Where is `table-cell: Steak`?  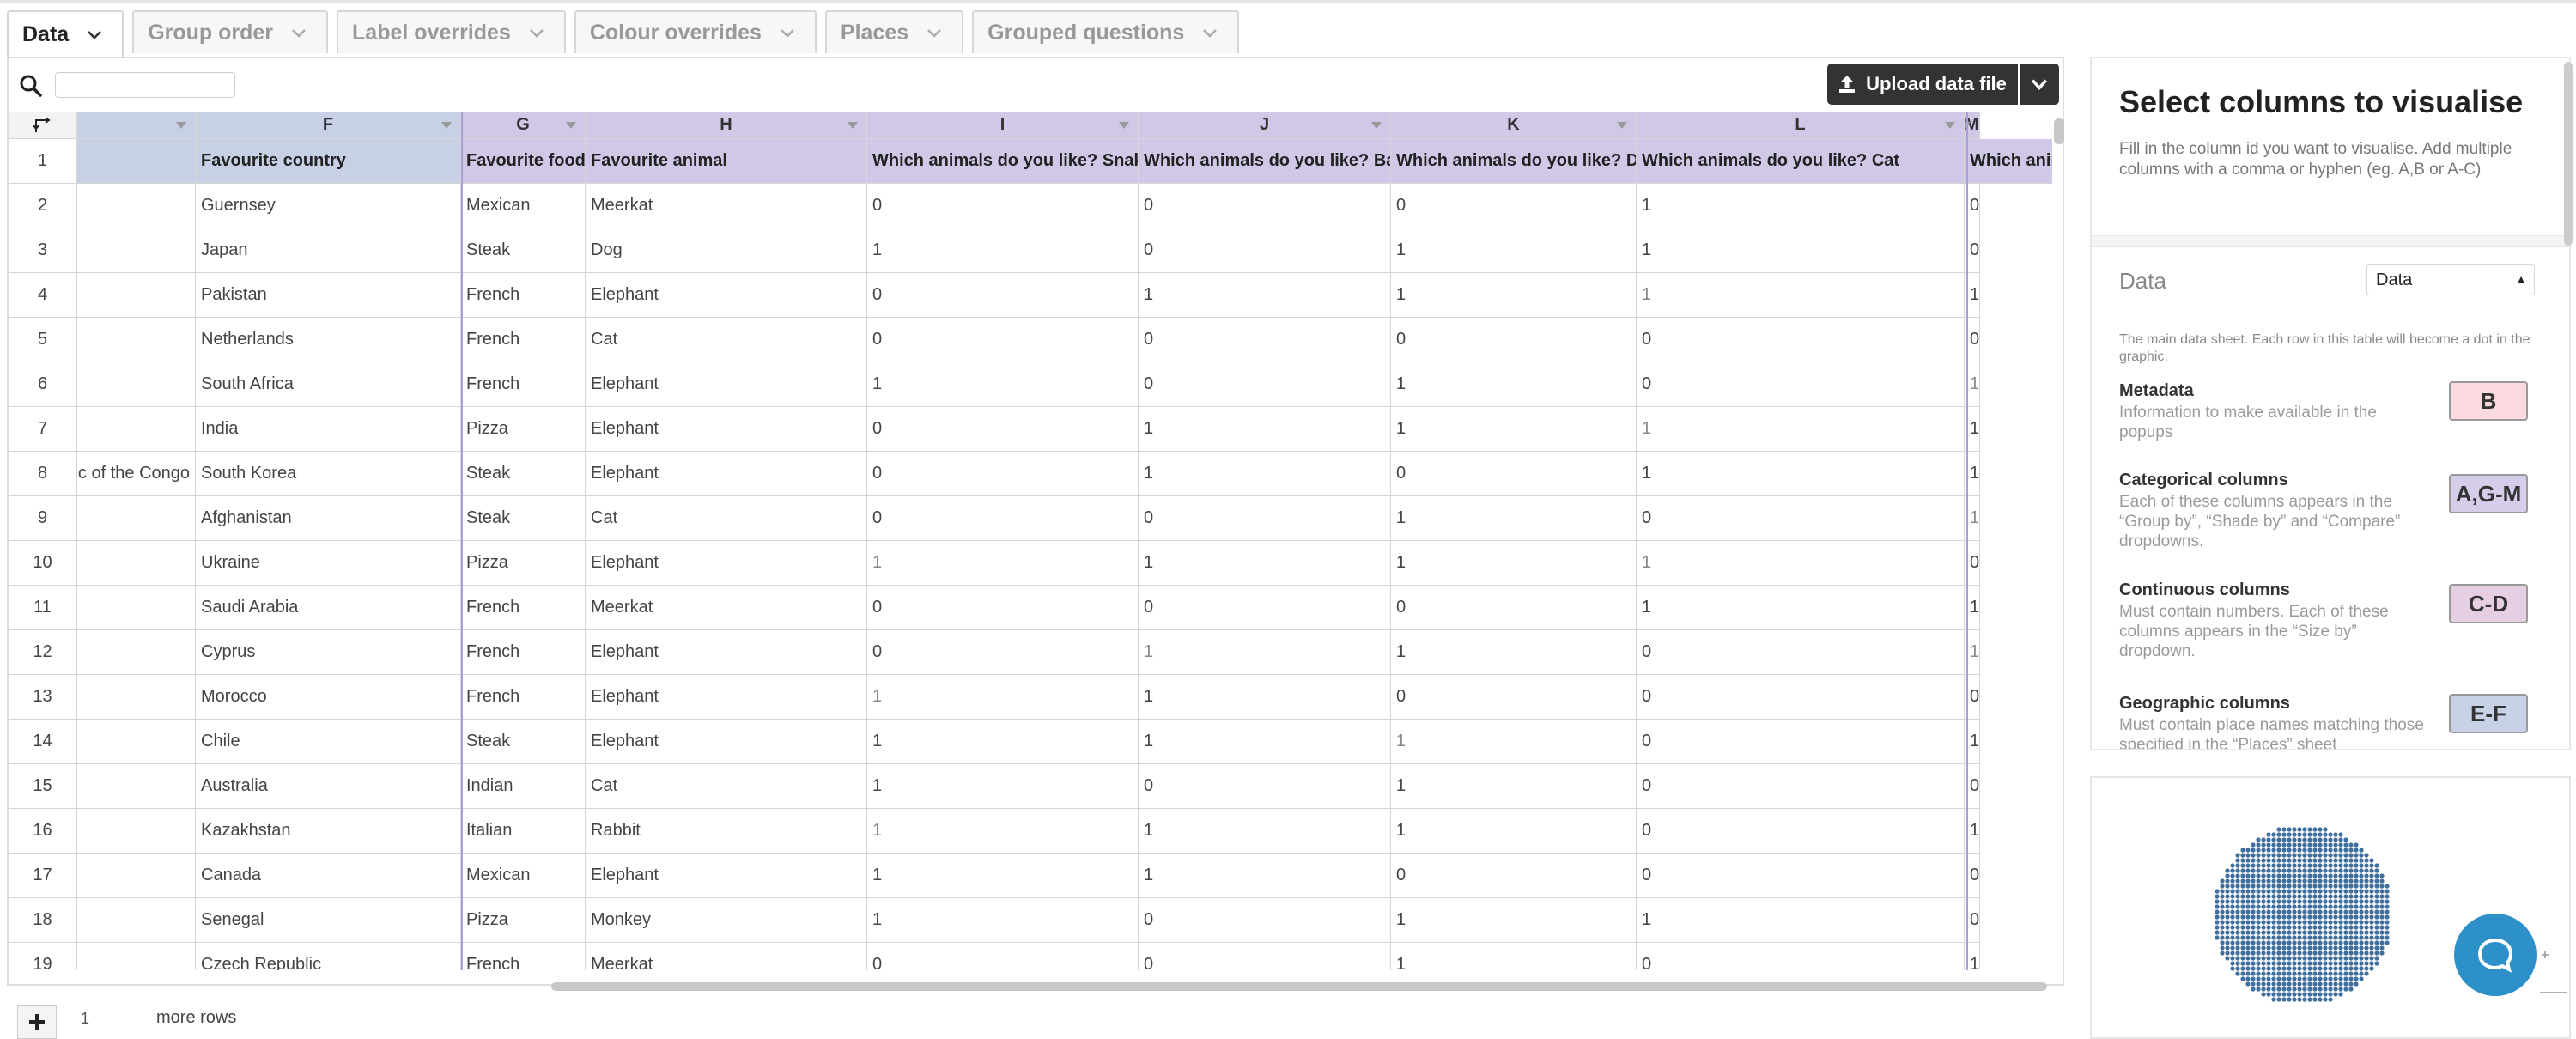 table-cell: Steak is located at coordinates (523, 250).